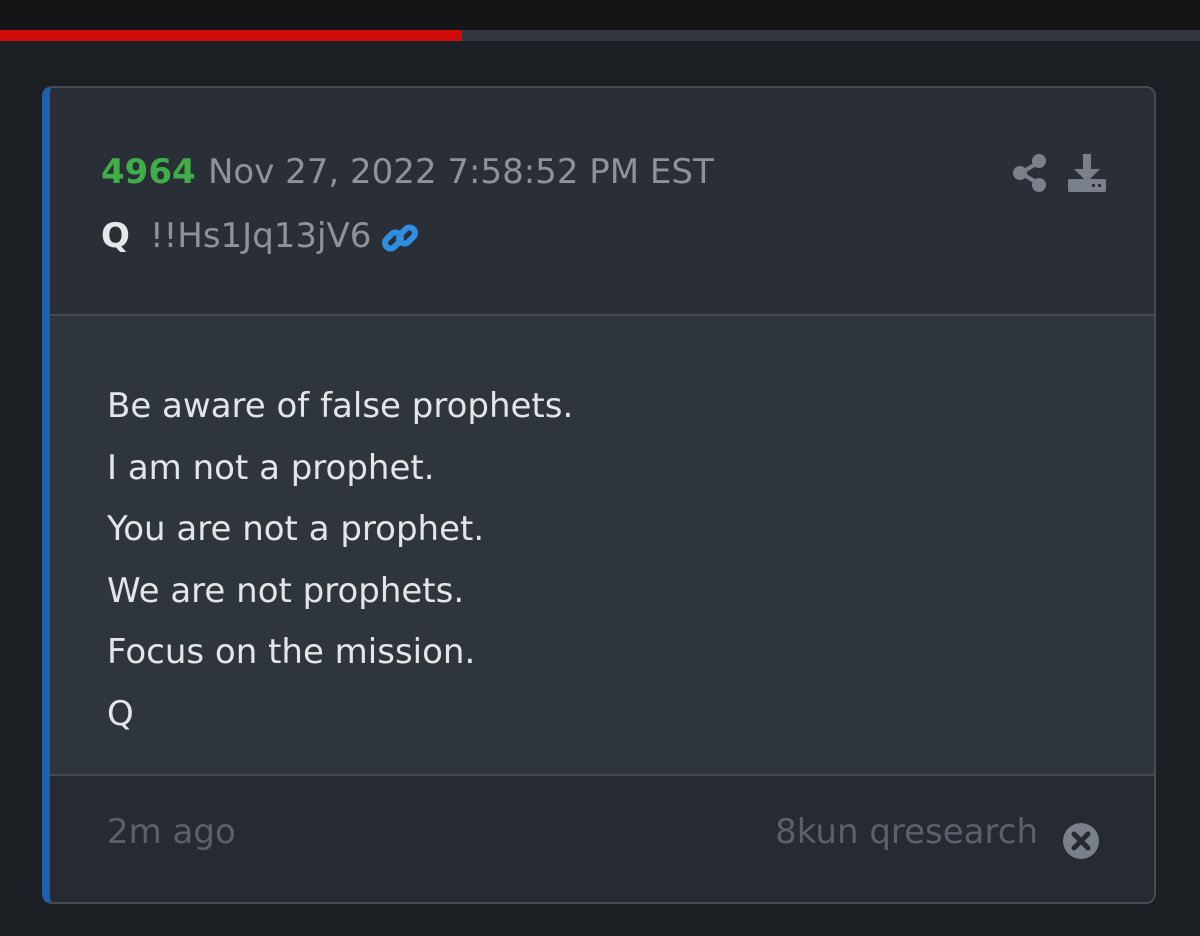 This screenshot has height=936, width=1200. Describe the element at coordinates (231, 35) in the screenshot. I see `progress-bar-fill` at that location.